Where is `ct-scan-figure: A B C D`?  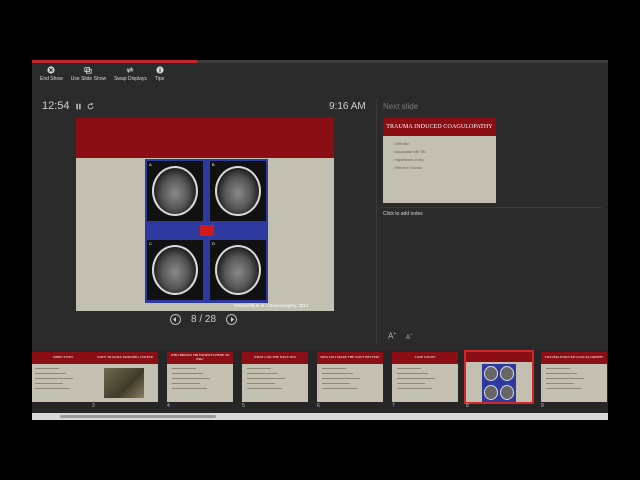
ct-scan-figure: A B C D is located at coordinates (206, 231).